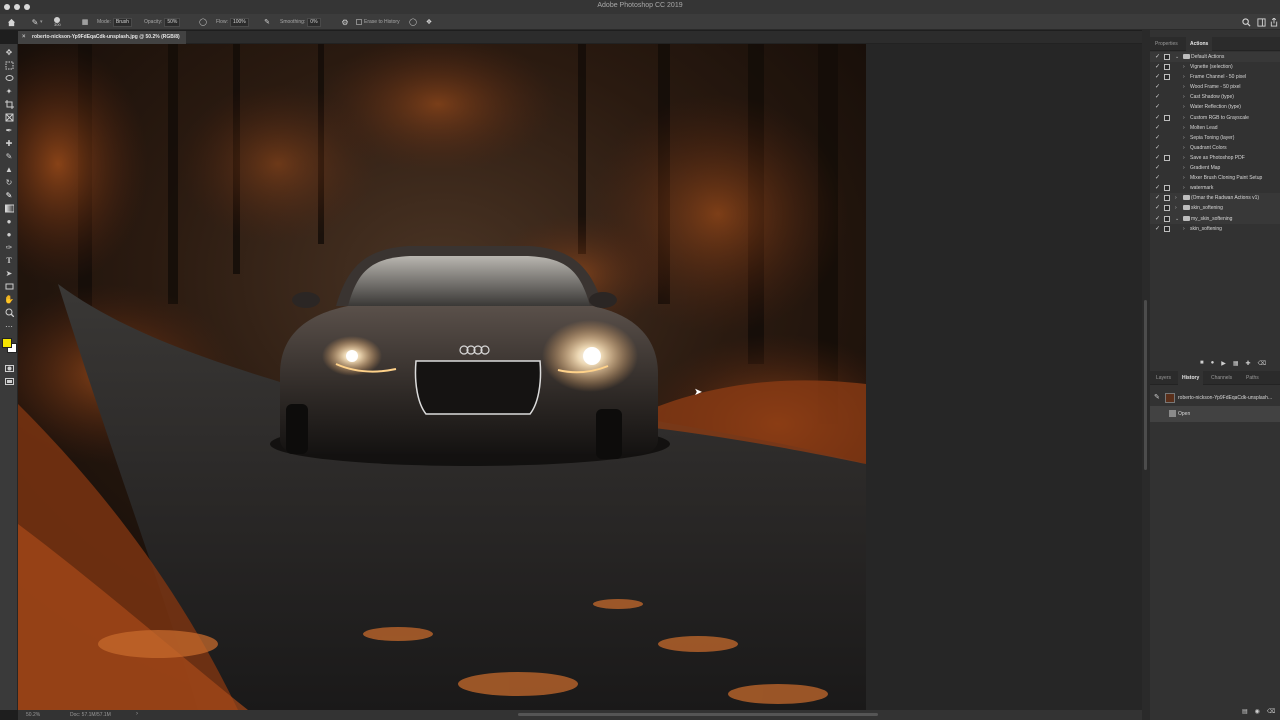 The height and width of the screenshot is (720, 1280). I want to click on action-set-row: ✓ › (Omar the Radwan Actions v1), so click(1215, 198).